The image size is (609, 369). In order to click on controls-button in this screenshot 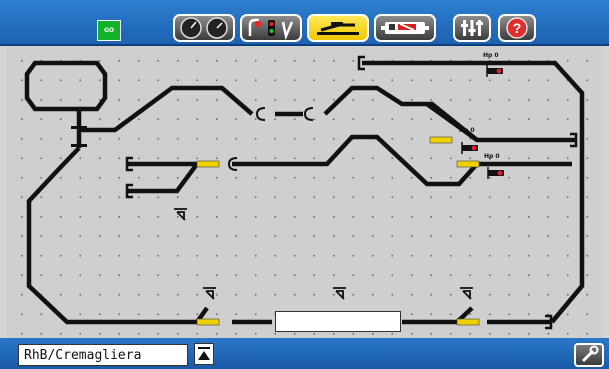, I will do `click(472, 28)`.